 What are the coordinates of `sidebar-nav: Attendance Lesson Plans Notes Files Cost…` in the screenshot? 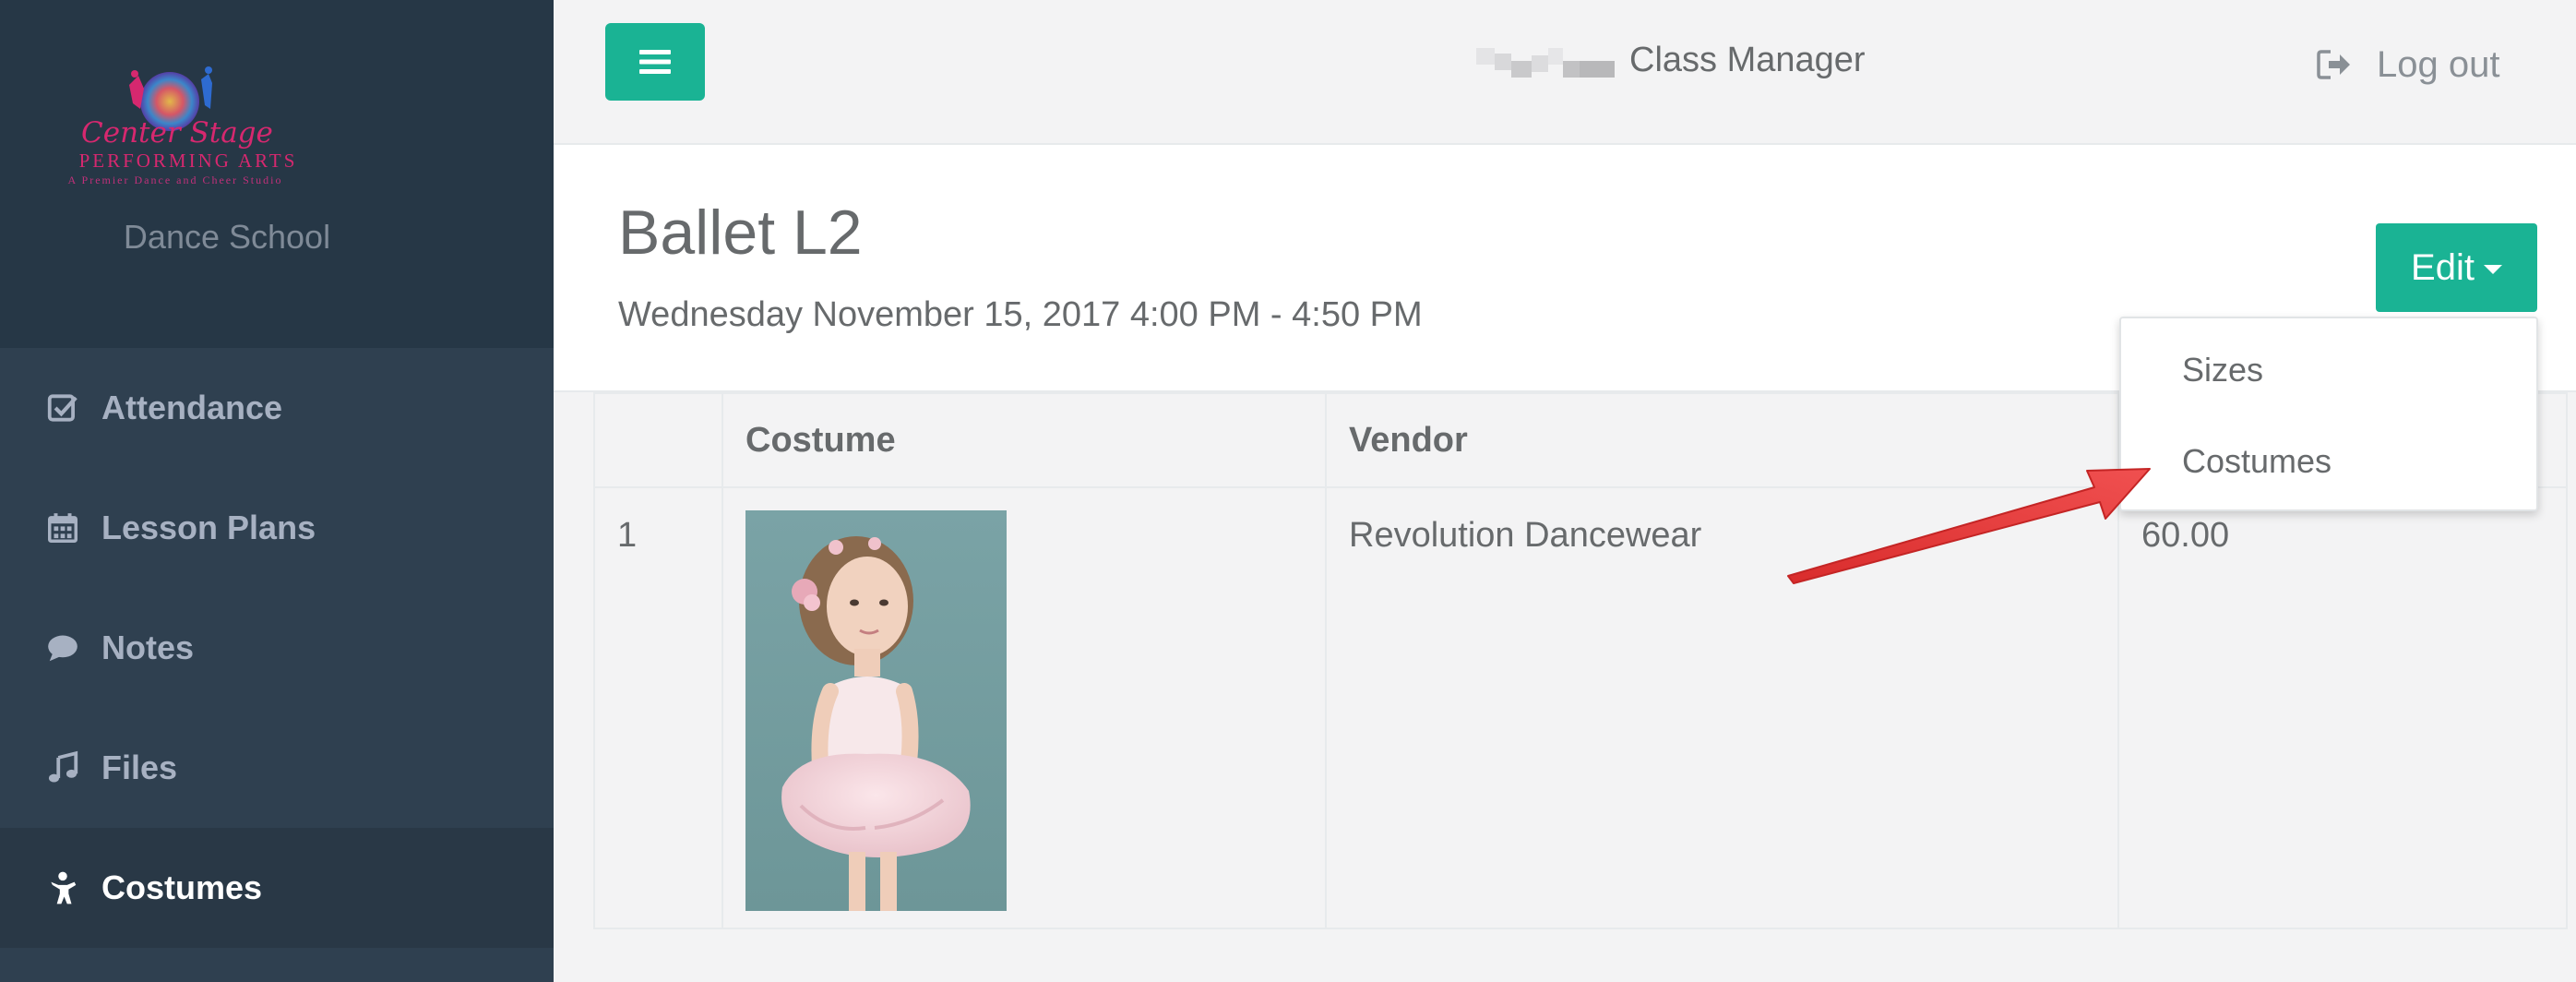 It's located at (277, 648).